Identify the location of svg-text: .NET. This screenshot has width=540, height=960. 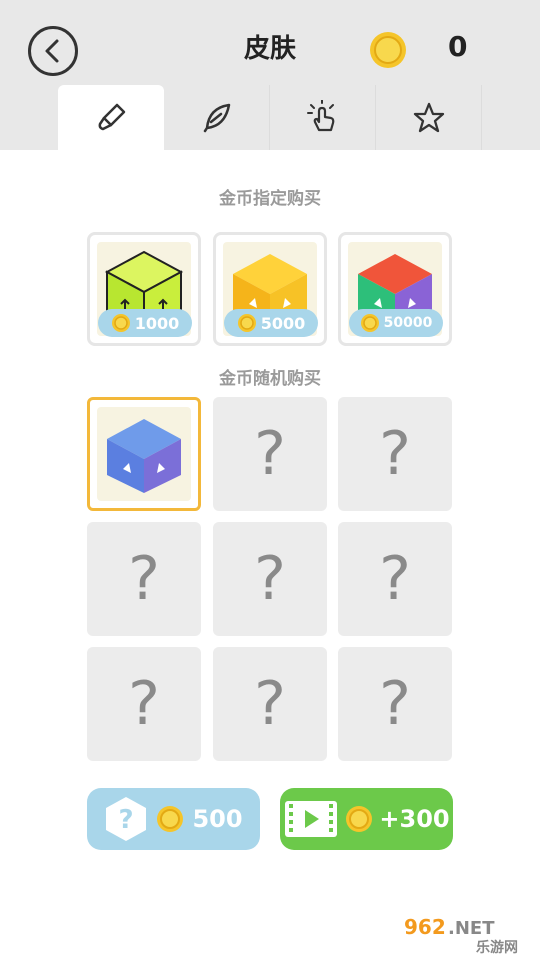
(471, 928).